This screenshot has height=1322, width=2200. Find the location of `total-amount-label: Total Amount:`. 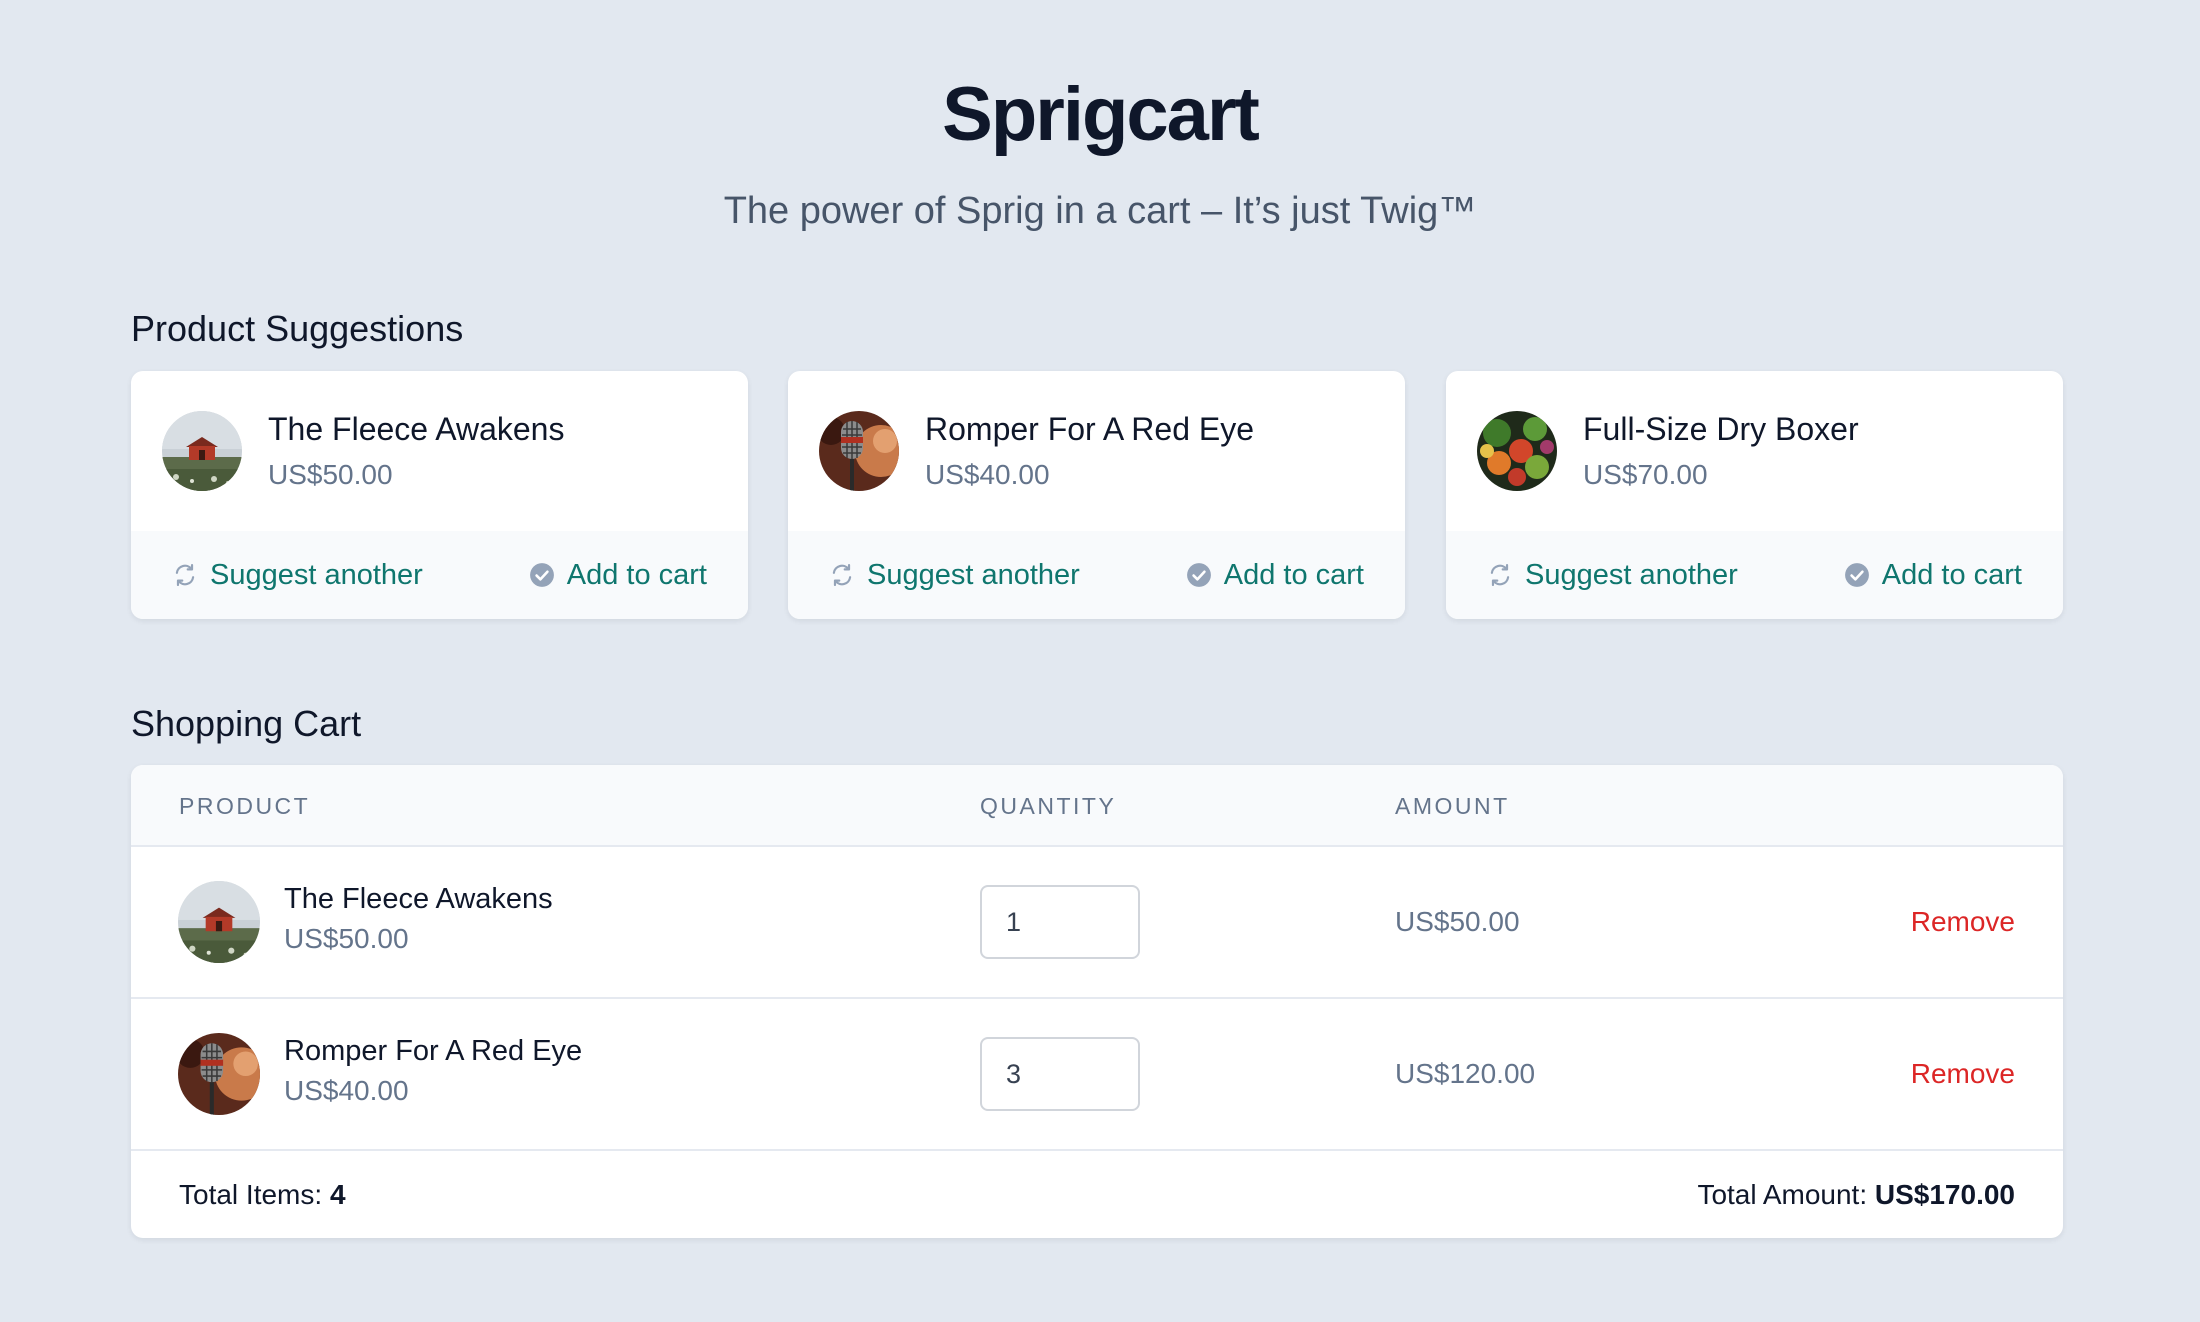

total-amount-label: Total Amount: is located at coordinates (1782, 1194).